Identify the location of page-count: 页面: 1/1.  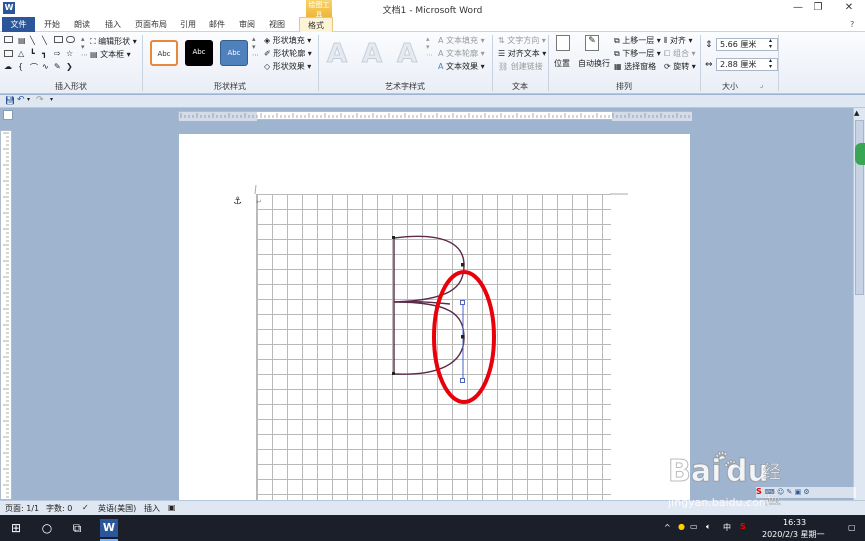
(22, 508).